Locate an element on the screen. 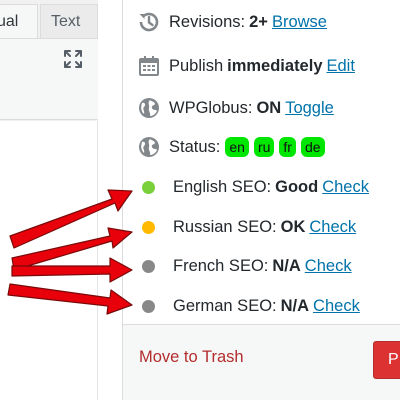 The width and height of the screenshot is (400, 400). revisions-value: 2+ is located at coordinates (258, 21).